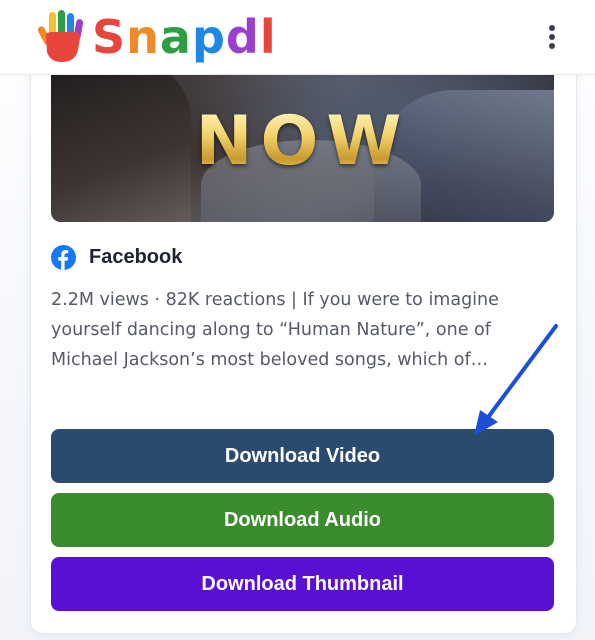 The width and height of the screenshot is (595, 640). Describe the element at coordinates (302, 584) in the screenshot. I see `download-thumbnail-button: Download Thumbnail` at that location.